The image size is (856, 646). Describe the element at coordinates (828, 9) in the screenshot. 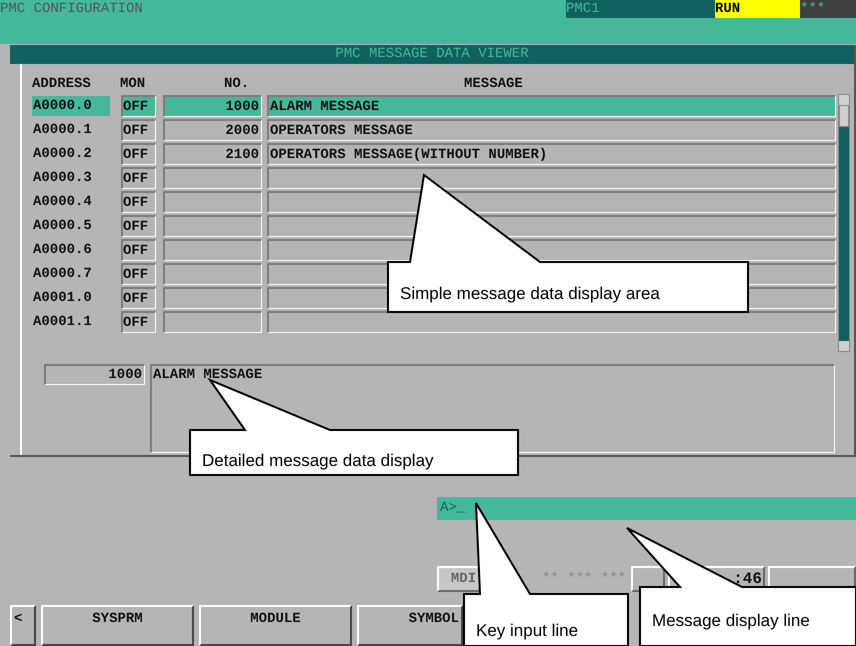

I see `alarm-label: ***` at that location.